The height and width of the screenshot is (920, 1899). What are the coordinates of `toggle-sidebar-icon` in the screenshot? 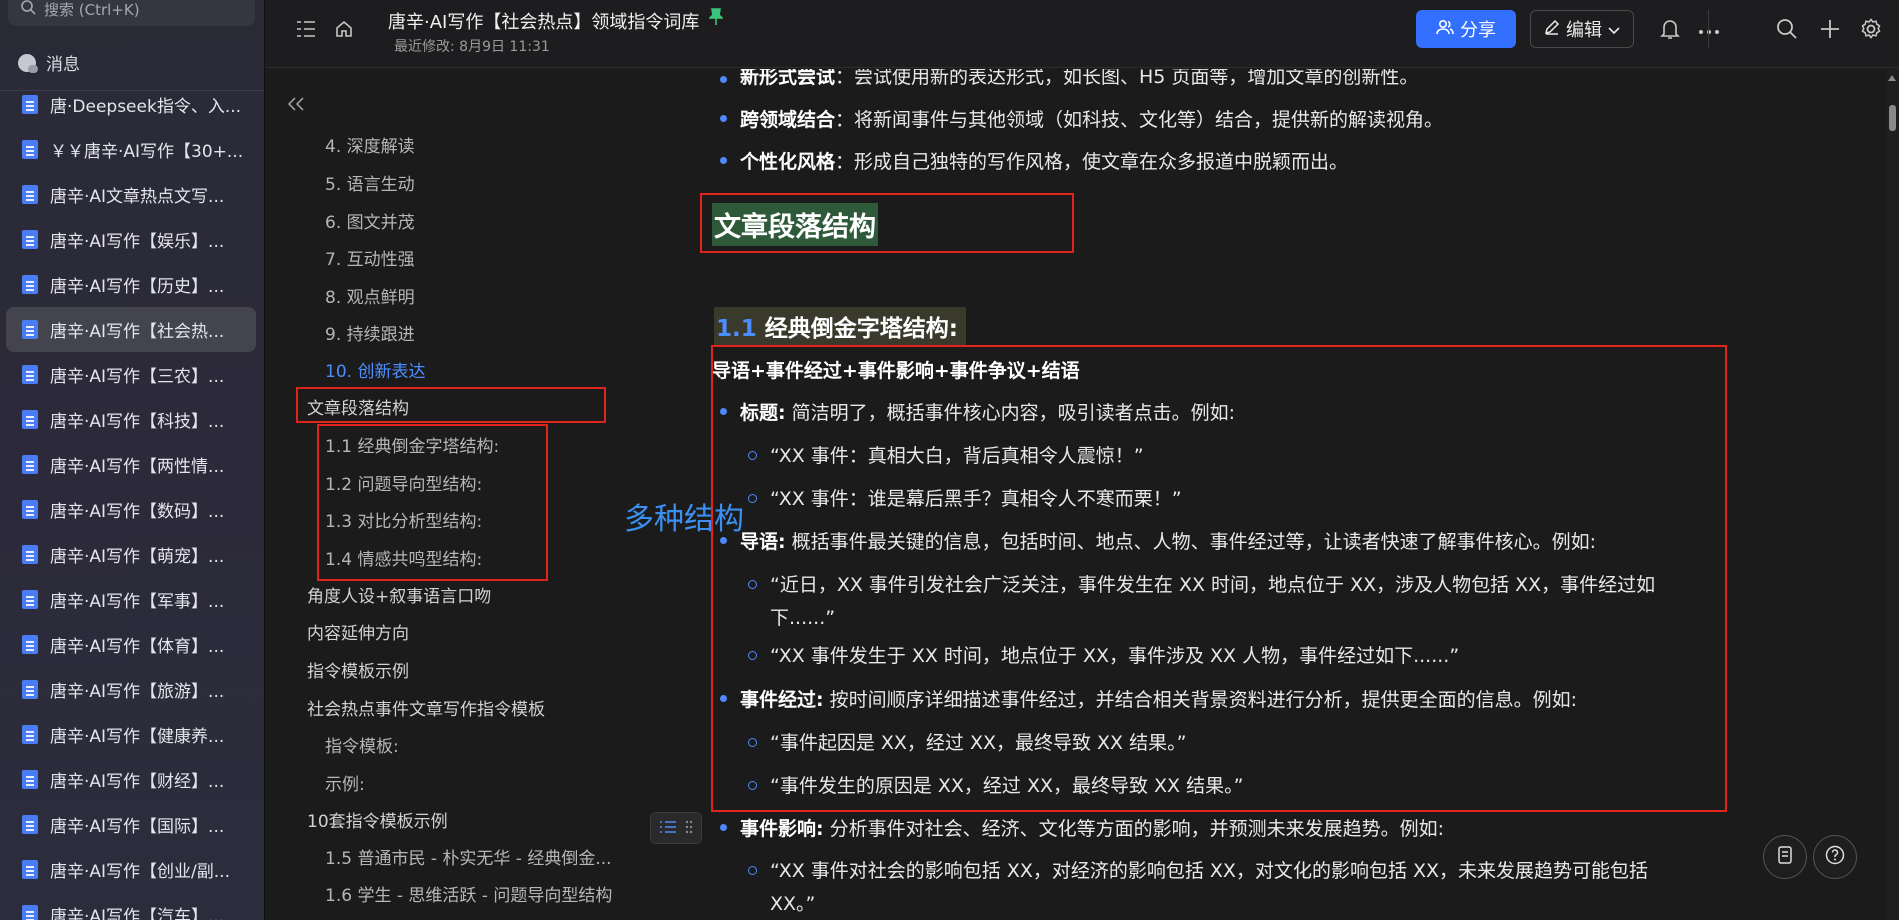 It's located at (306, 30).